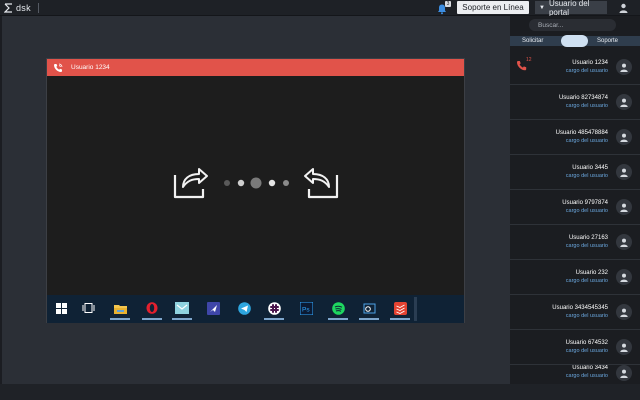  Describe the element at coordinates (320, 392) in the screenshot. I see `bottom-bar` at that location.